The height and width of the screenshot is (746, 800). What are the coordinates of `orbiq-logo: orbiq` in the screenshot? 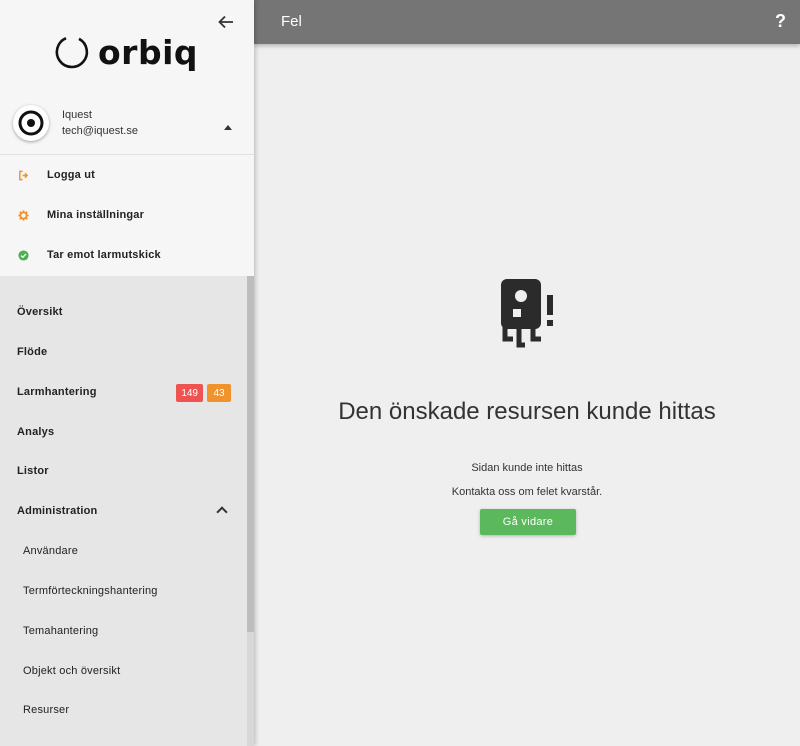 It's located at (126, 52).